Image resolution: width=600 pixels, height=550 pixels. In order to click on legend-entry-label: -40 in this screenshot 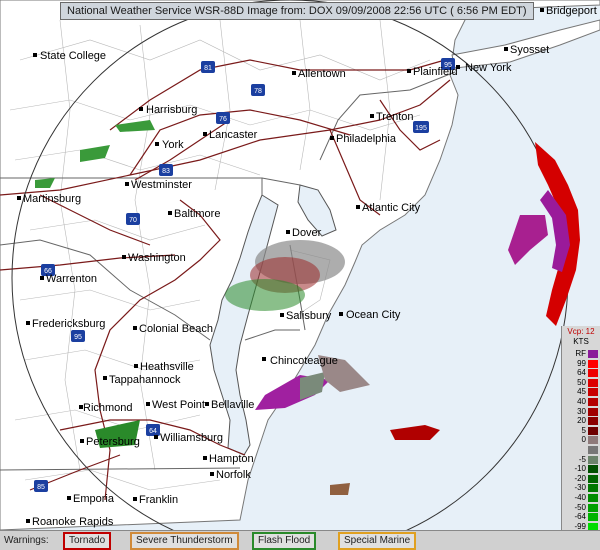, I will do `click(580, 497)`.